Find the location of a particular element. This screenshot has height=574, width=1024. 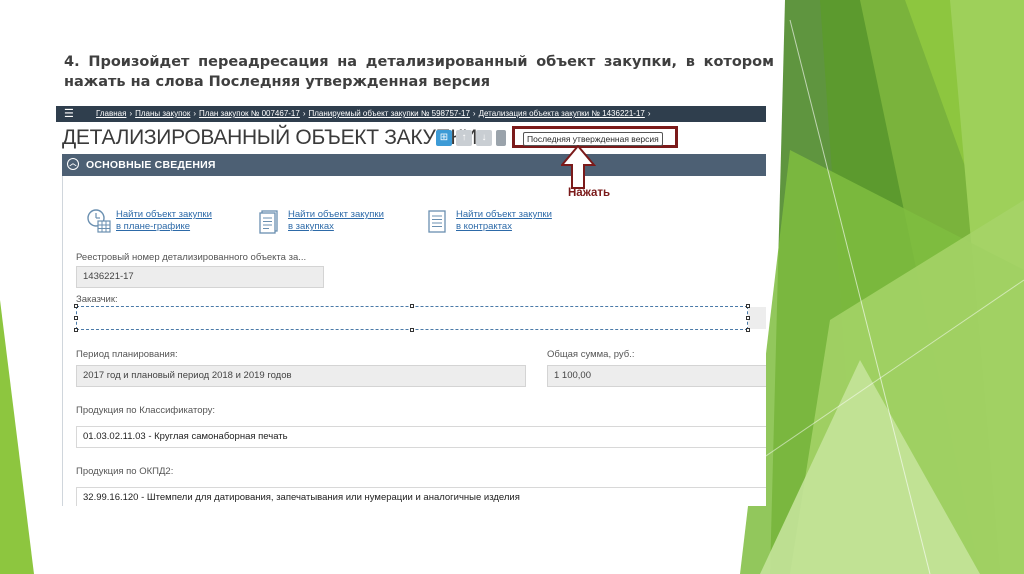

link-in-purchases: Найти объект закупки в закупках is located at coordinates (333, 222).